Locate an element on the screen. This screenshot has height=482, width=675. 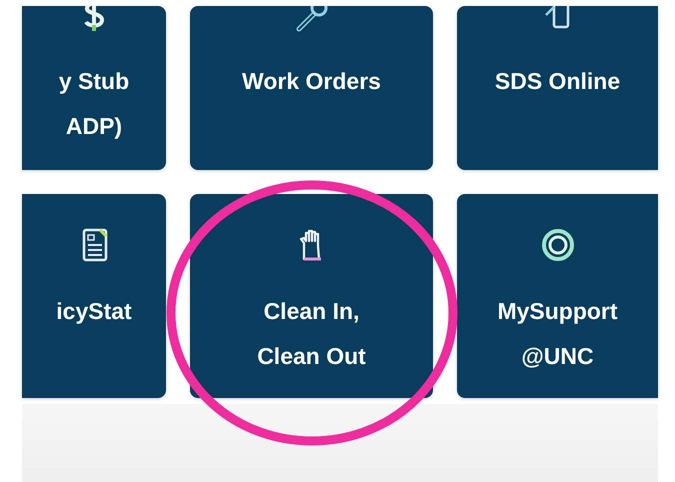
app-tile: MySupport @UNC is located at coordinates (557, 296).